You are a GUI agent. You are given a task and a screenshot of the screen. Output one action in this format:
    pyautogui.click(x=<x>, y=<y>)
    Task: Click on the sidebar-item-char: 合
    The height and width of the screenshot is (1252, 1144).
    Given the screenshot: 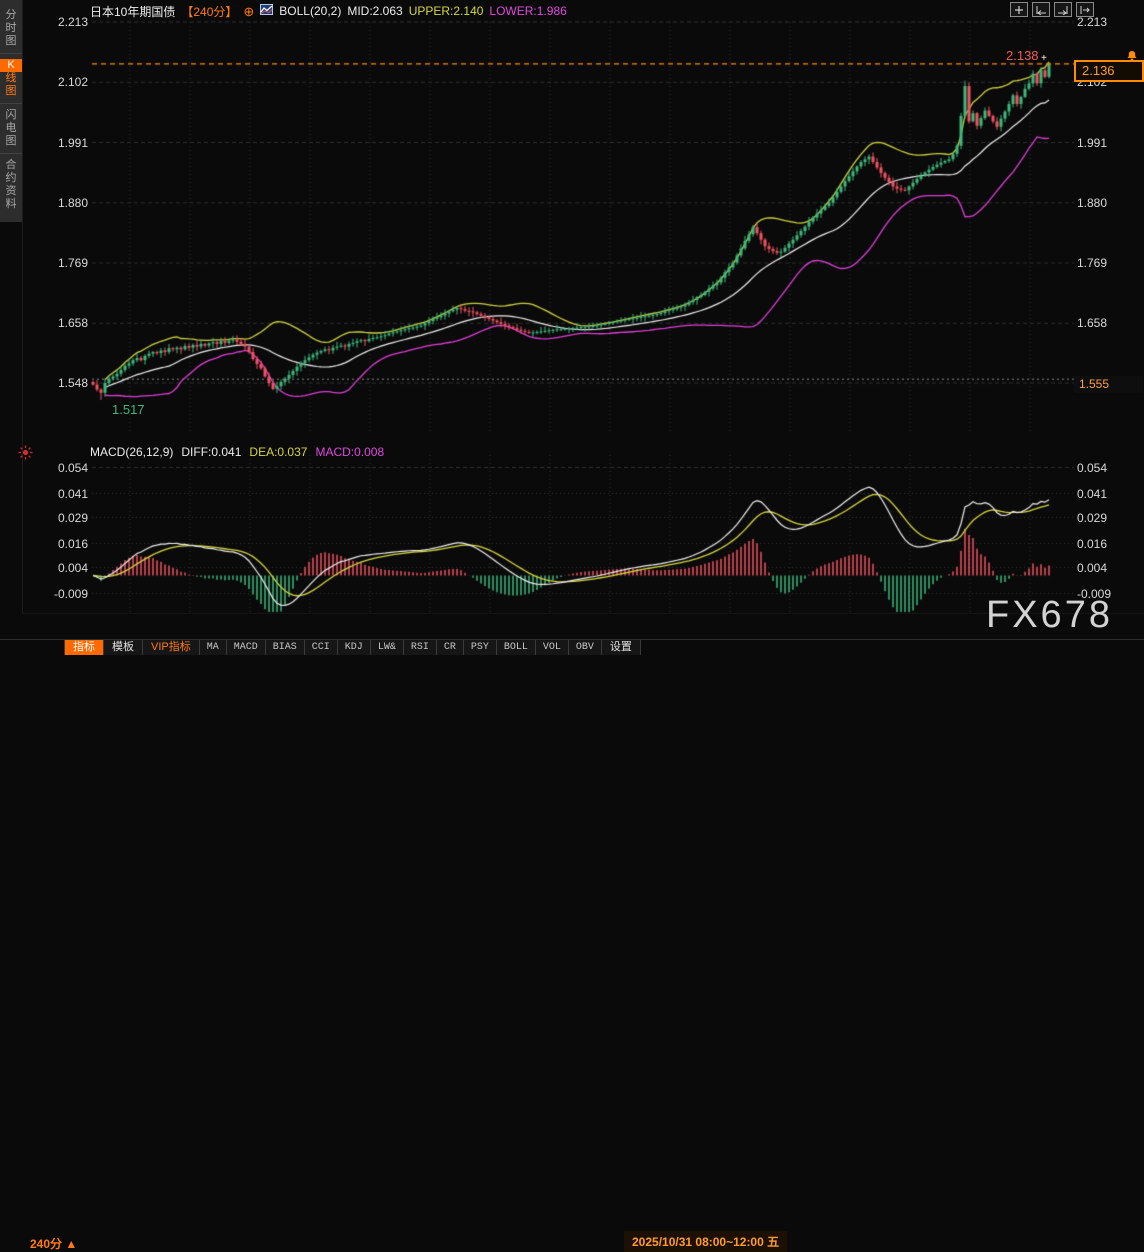 What is the action you would take?
    pyautogui.click(x=11, y=165)
    